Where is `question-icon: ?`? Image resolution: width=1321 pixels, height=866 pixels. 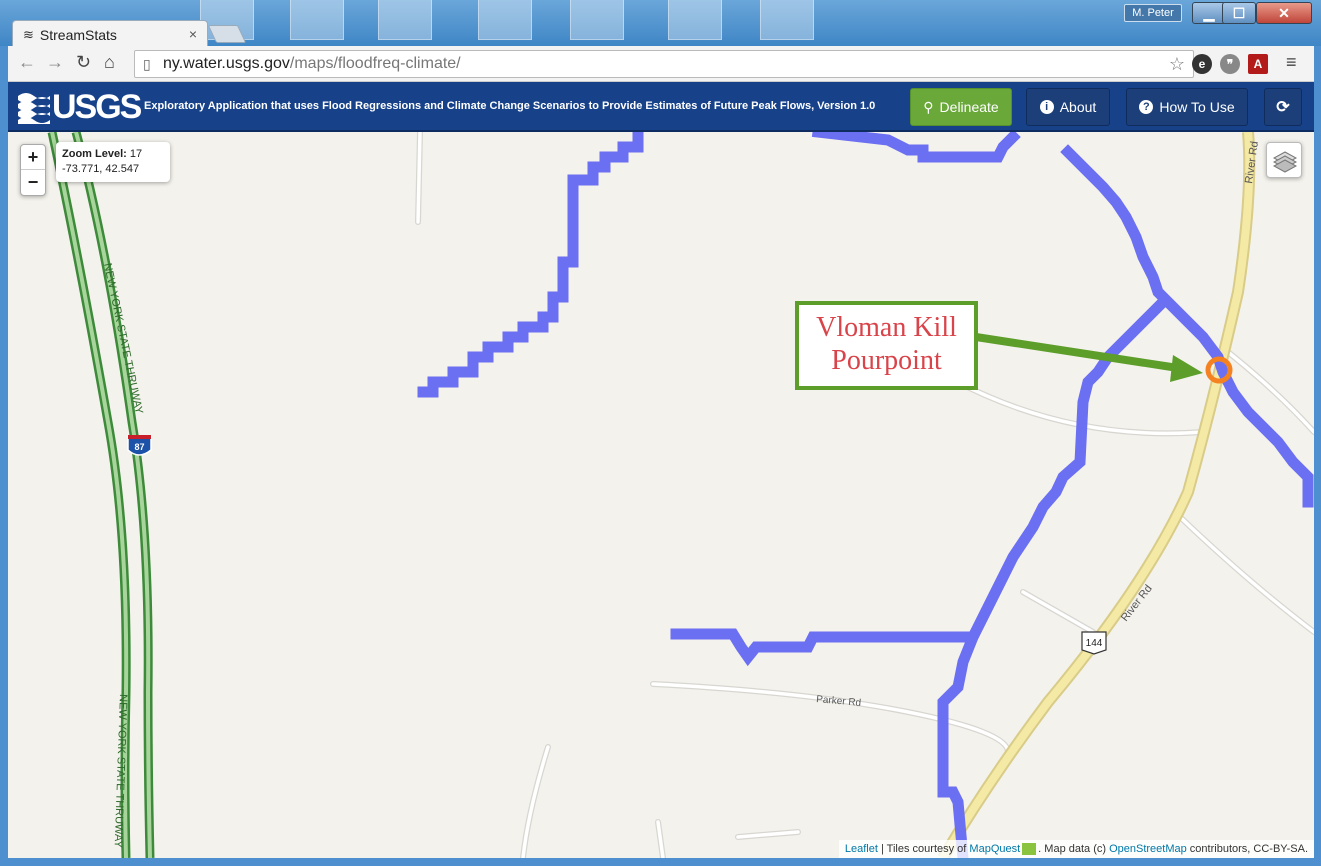 question-icon: ? is located at coordinates (1146, 107).